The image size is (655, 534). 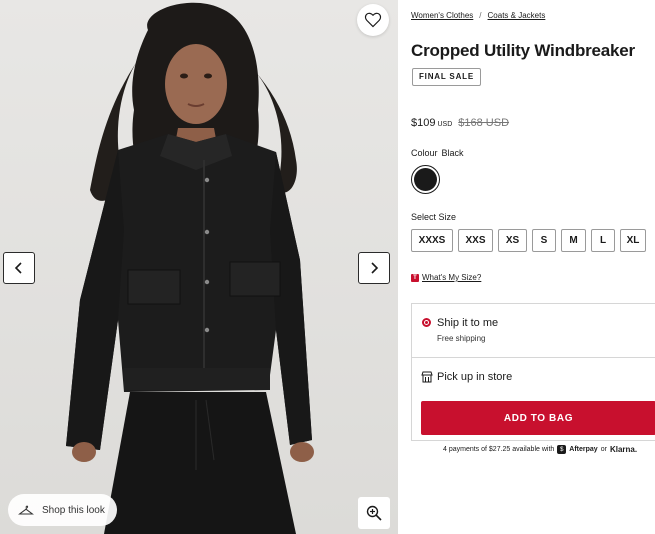 I want to click on next-image-button, so click(x=374, y=268).